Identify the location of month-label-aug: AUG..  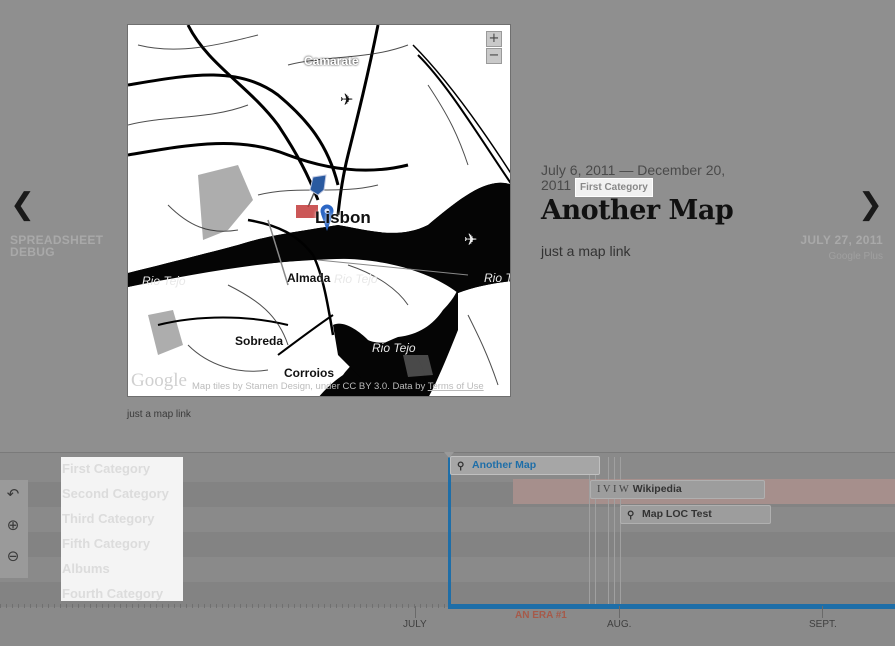
(619, 624).